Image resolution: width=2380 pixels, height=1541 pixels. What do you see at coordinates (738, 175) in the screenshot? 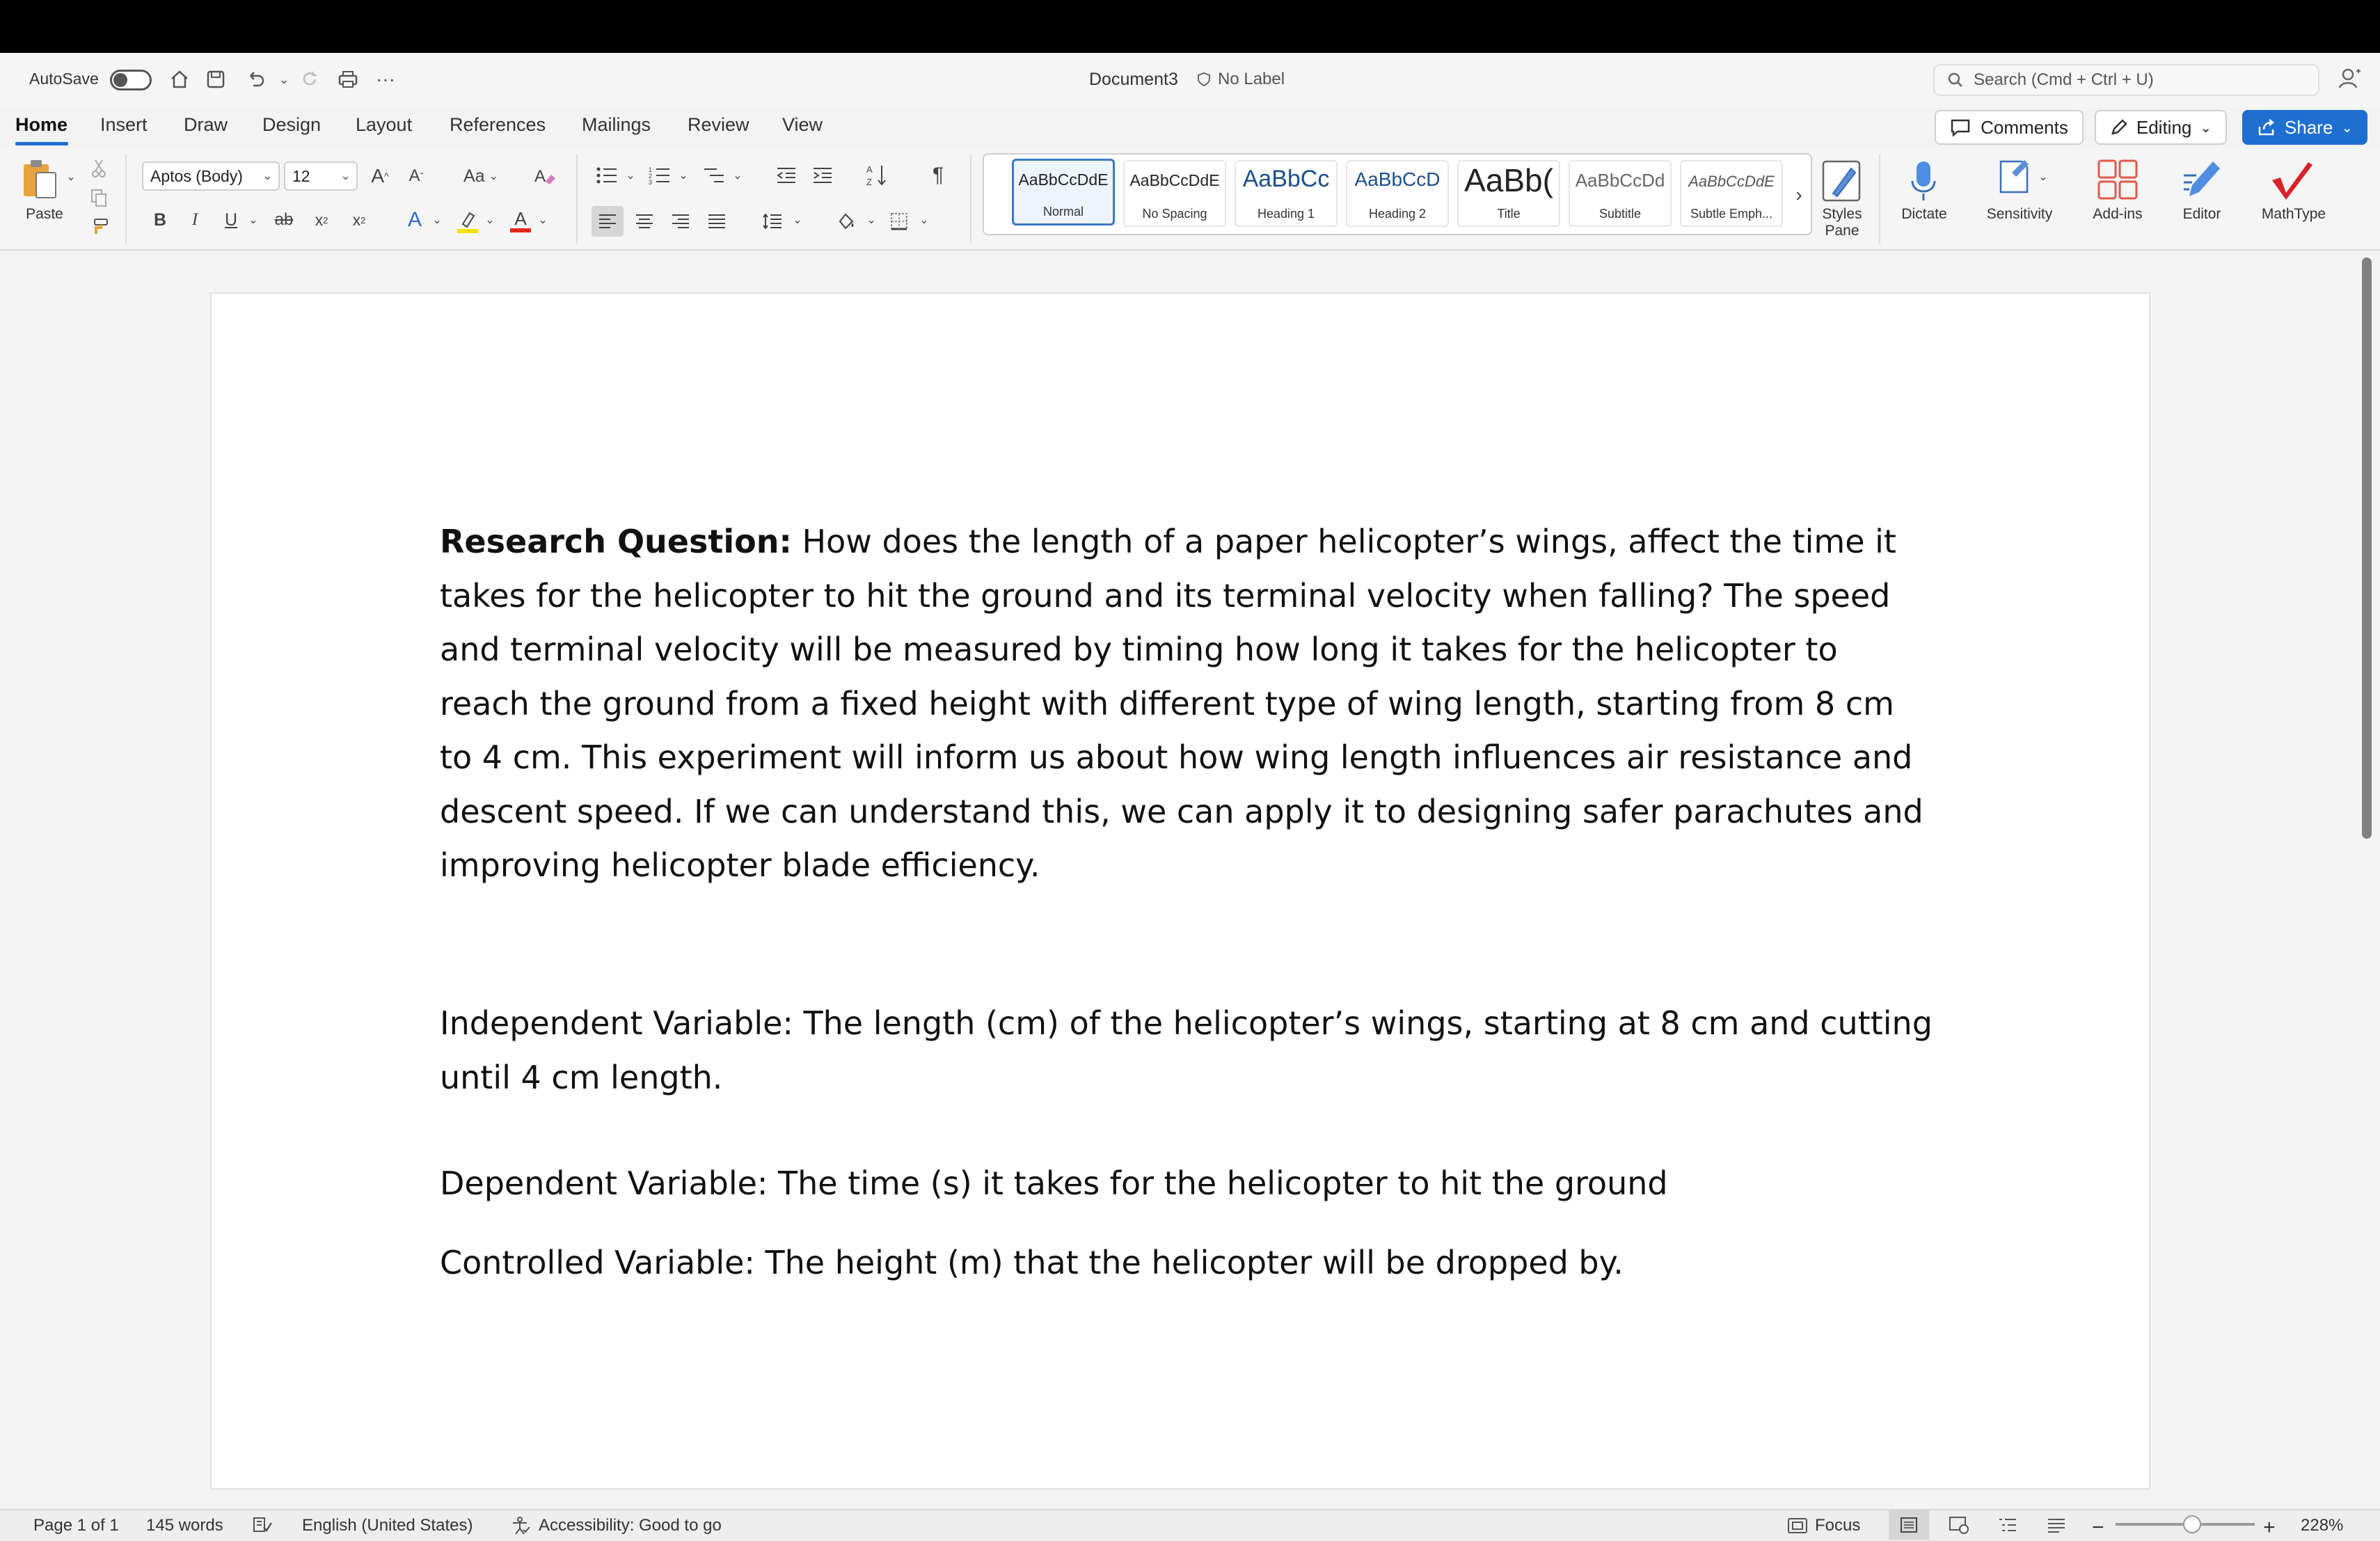
I see `multilevel-chevron-icon: ⌄` at bounding box center [738, 175].